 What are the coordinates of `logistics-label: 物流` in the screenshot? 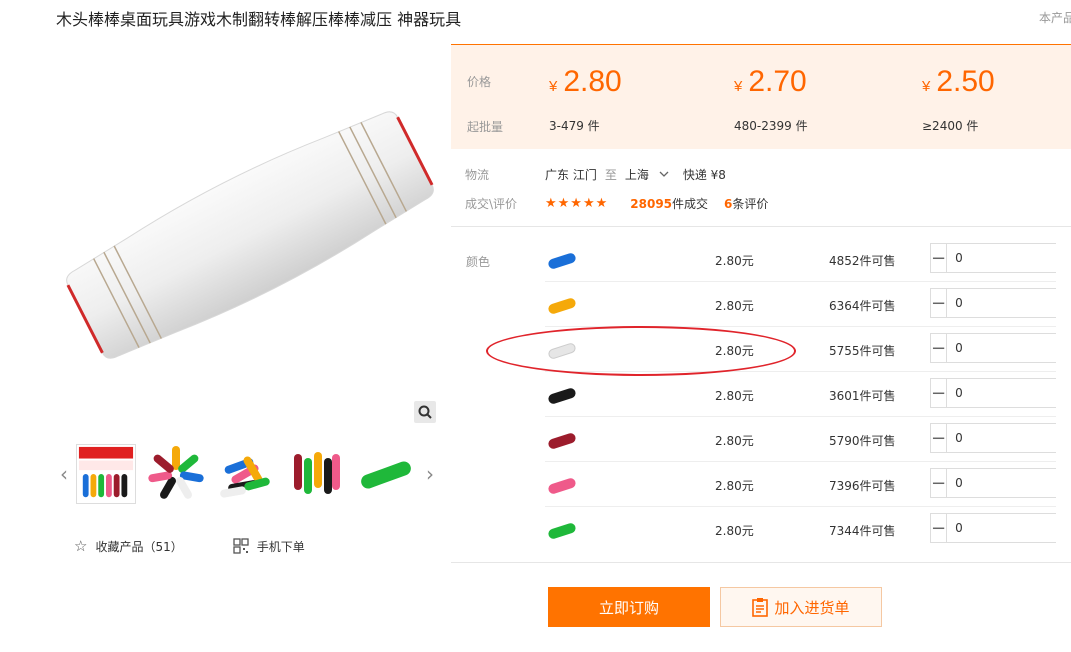 It's located at (477, 175).